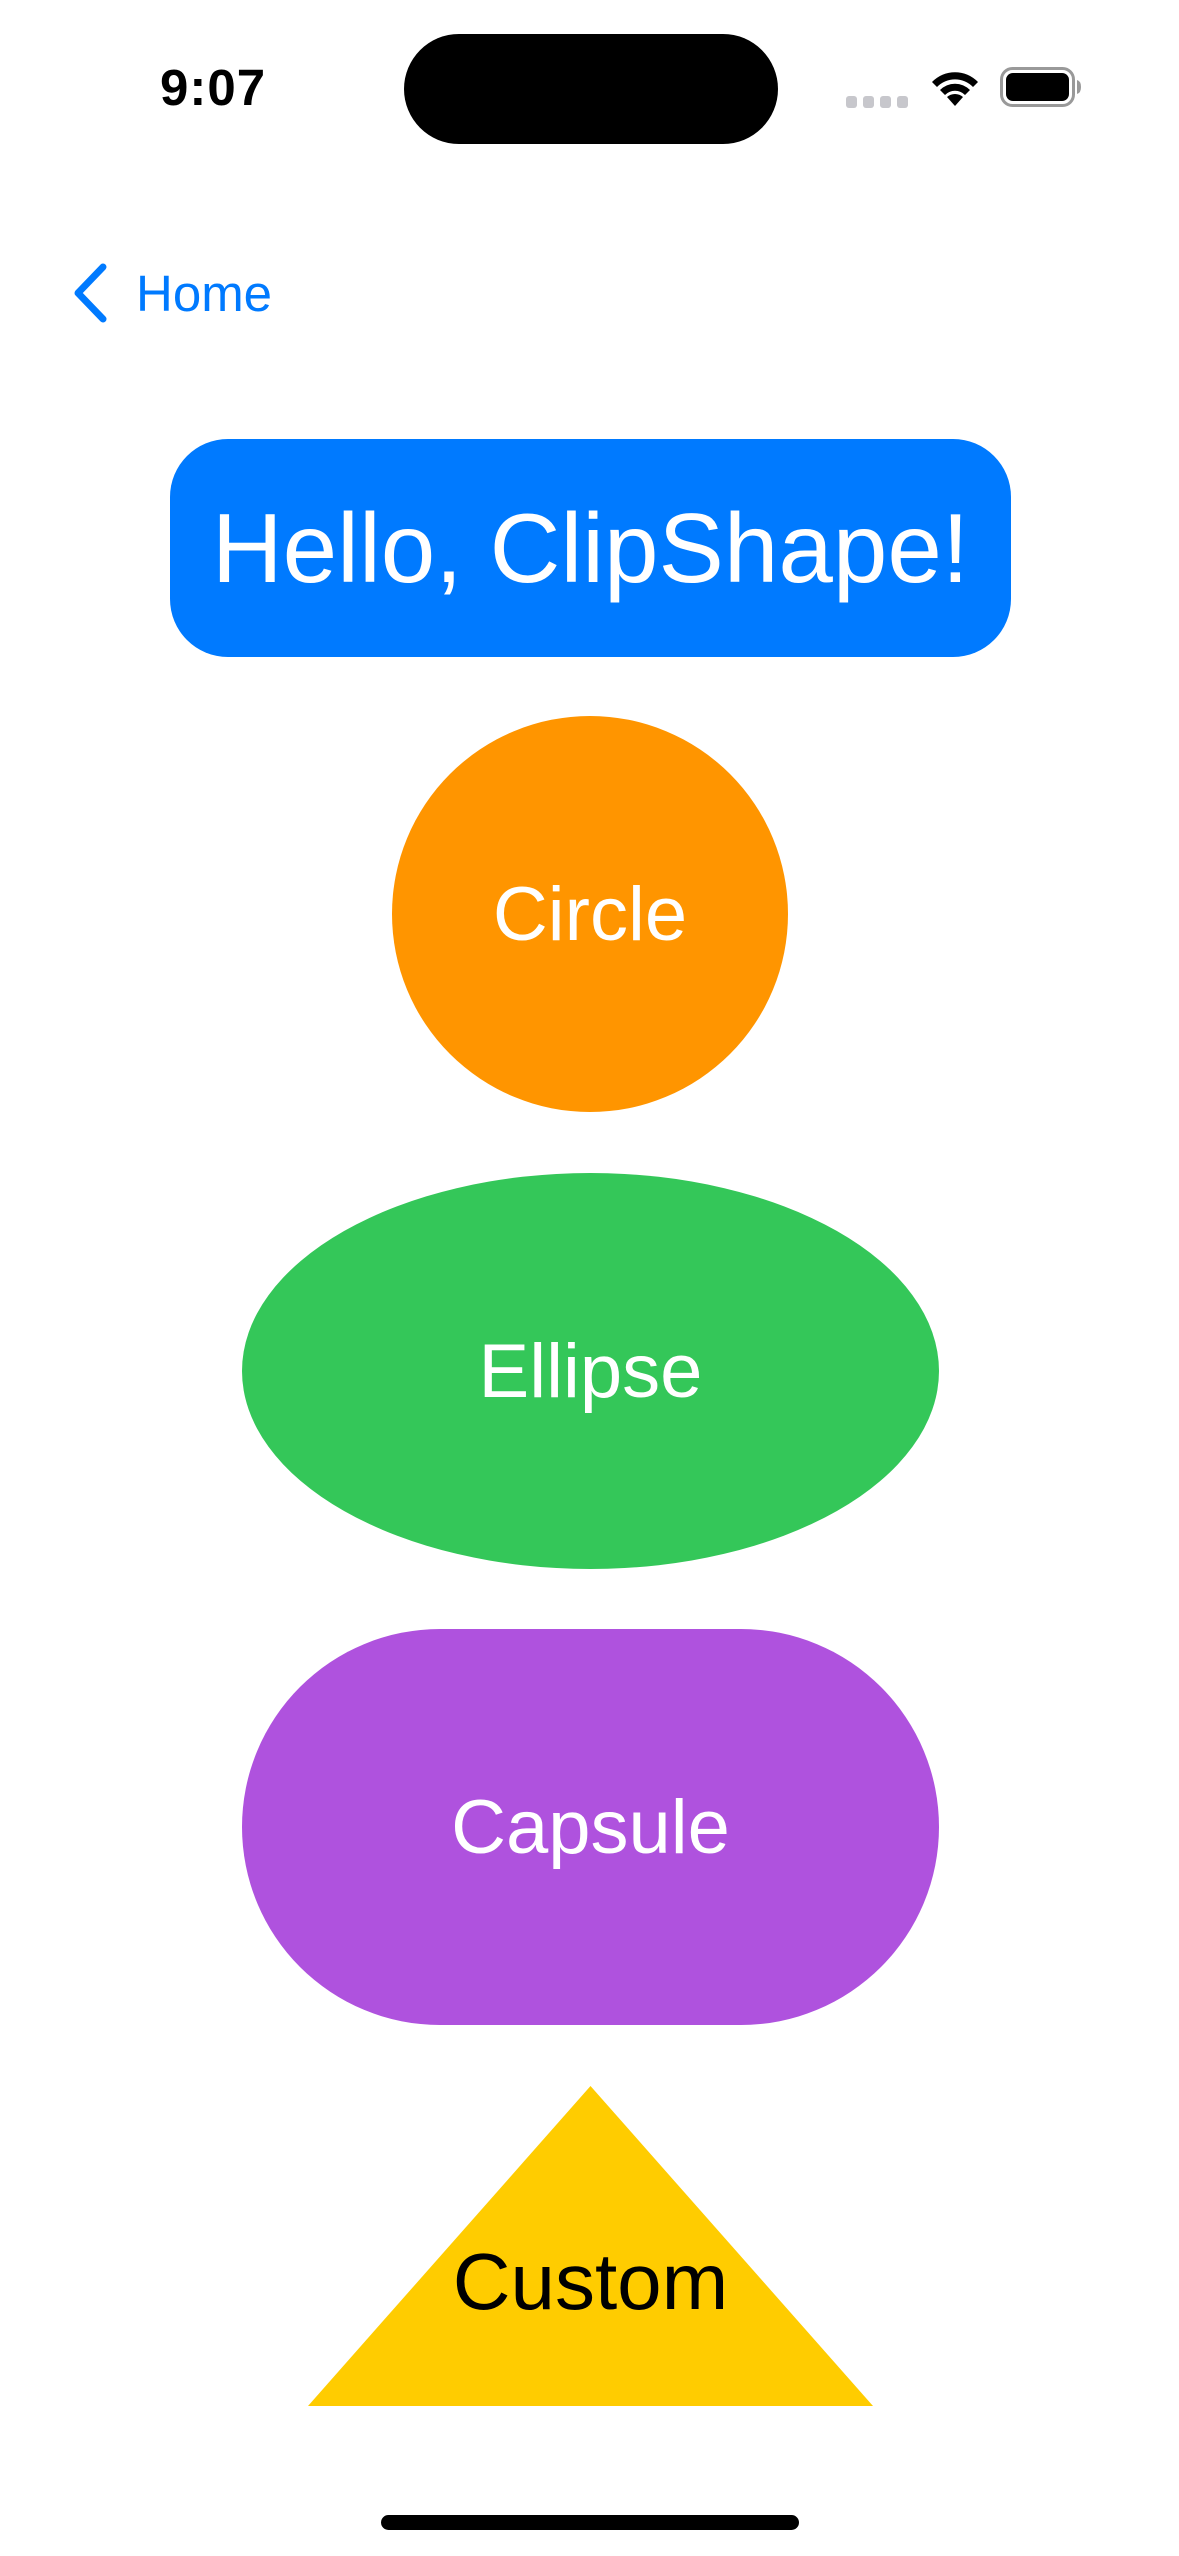  I want to click on ellipse-label: Ellipse, so click(590, 1371).